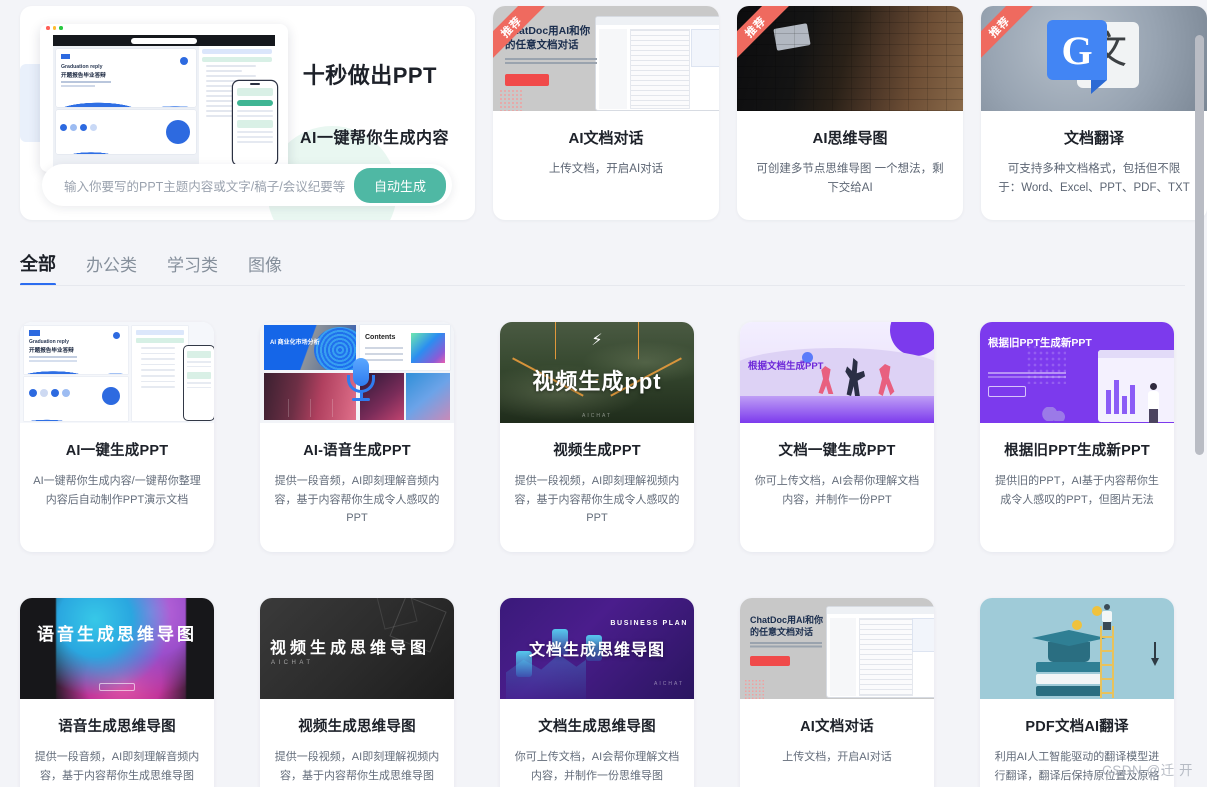 The image size is (1207, 787). Describe the element at coordinates (1069, 667) in the screenshot. I see `book` at that location.